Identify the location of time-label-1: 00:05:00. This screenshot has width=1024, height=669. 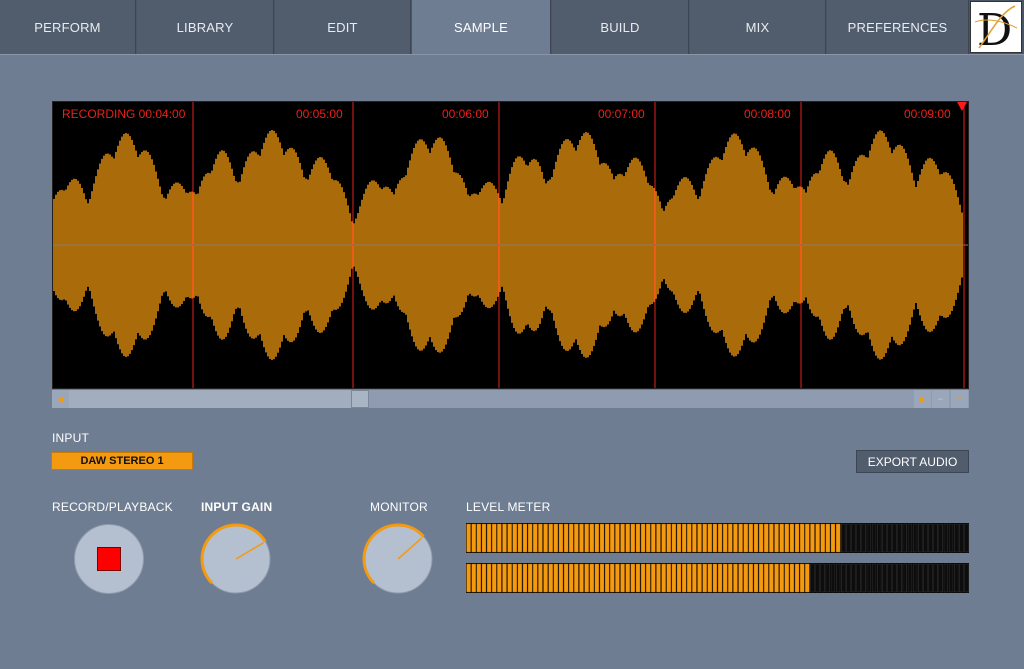
(319, 114).